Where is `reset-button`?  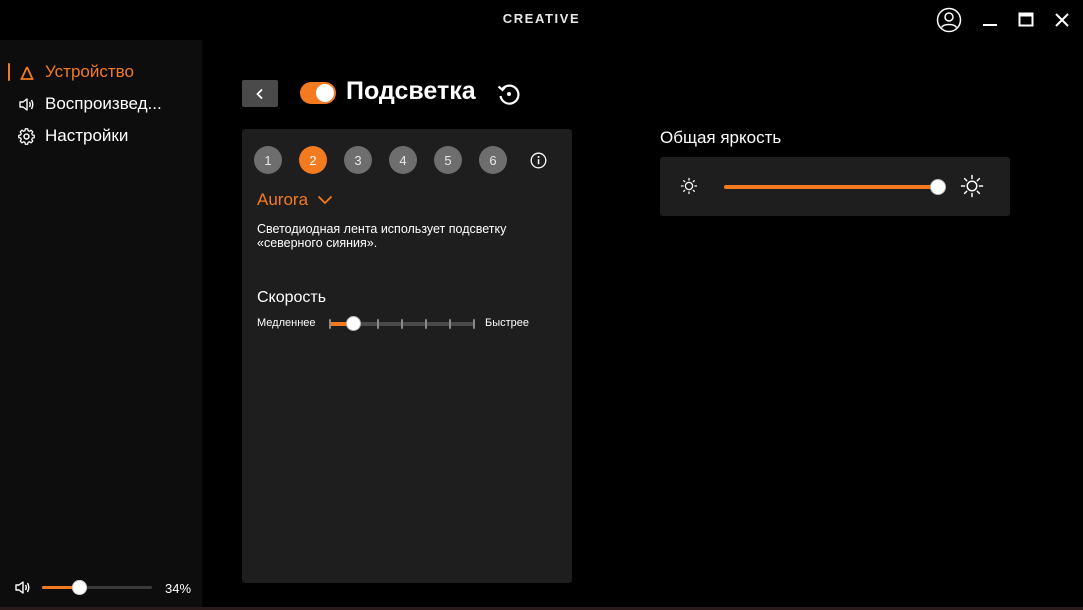 reset-button is located at coordinates (509, 94).